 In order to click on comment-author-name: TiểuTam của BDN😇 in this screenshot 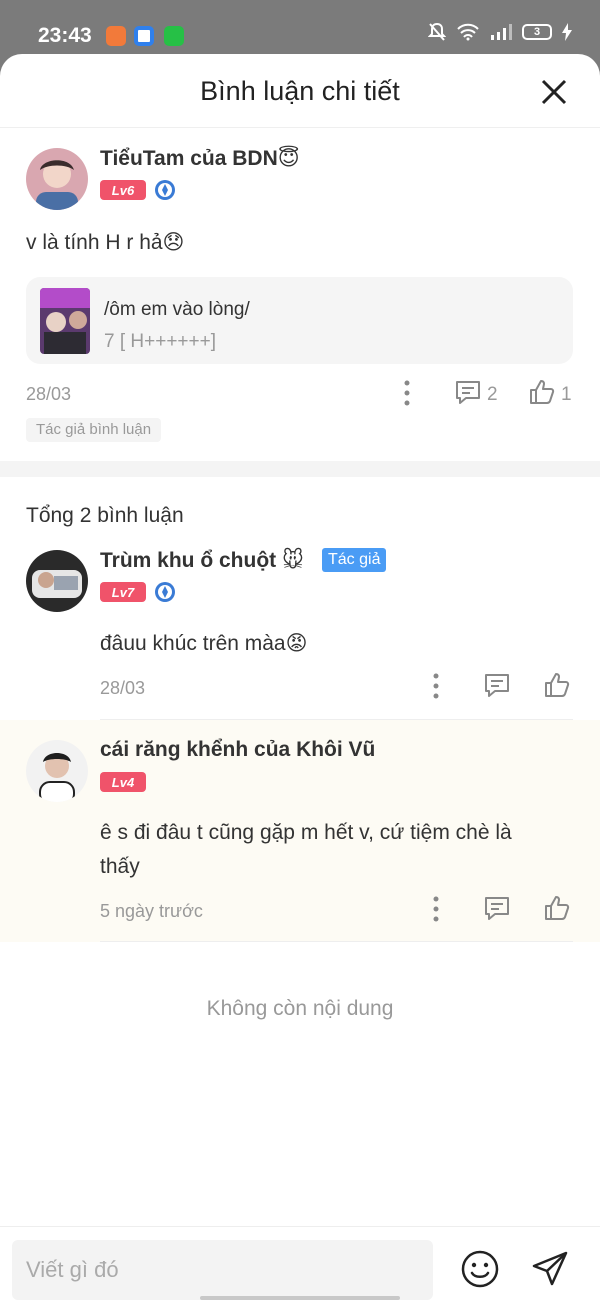, I will do `click(200, 158)`.